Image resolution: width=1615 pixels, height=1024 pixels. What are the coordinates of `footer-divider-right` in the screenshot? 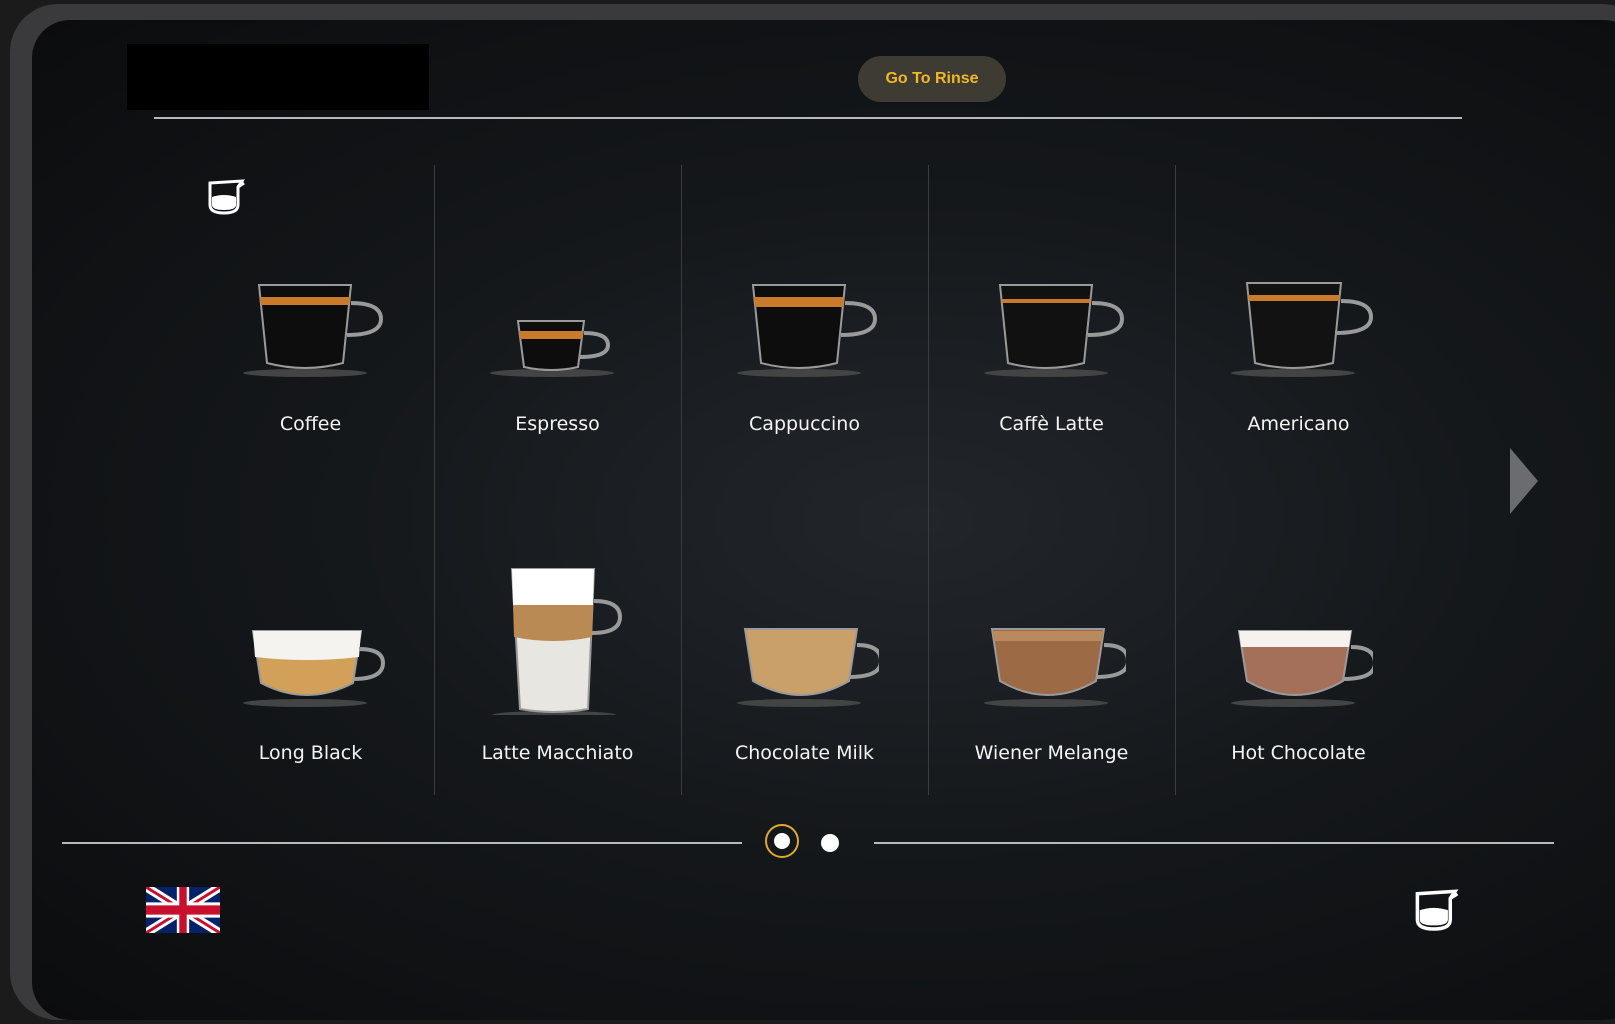 It's located at (1214, 843).